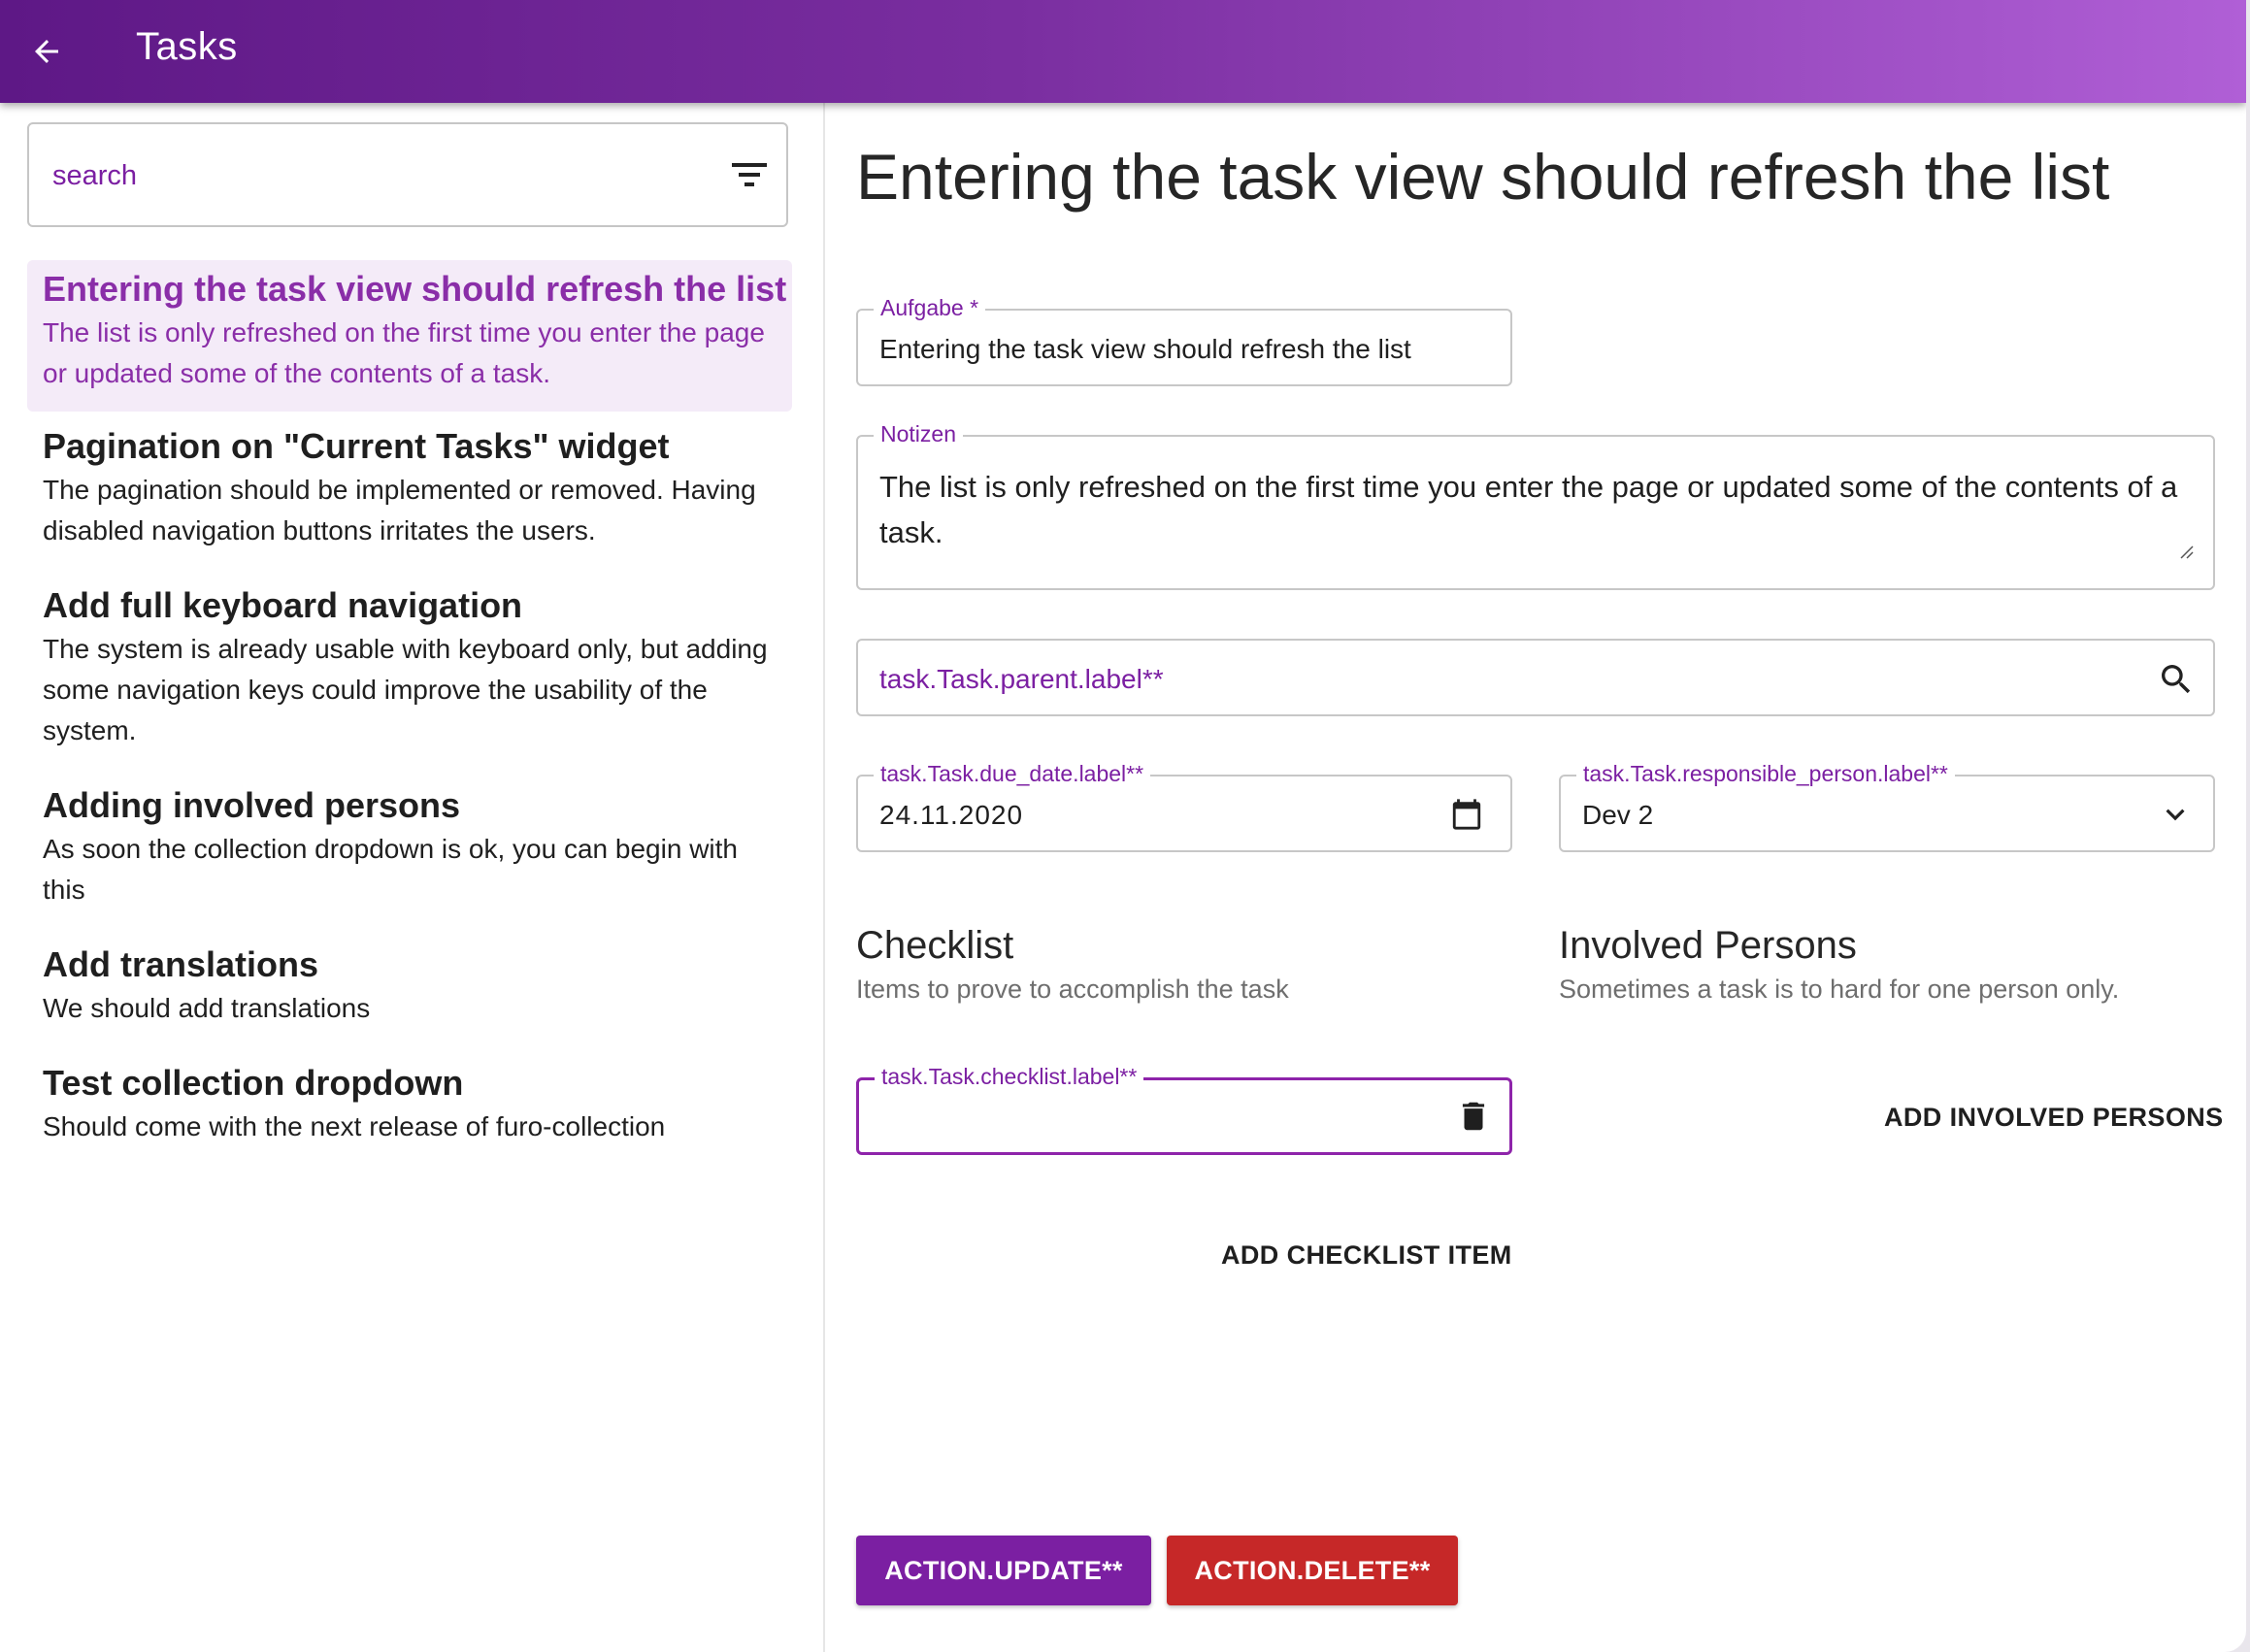  What do you see at coordinates (2054, 1118) in the screenshot?
I see `add-involved-persons-button: ADD INVOLVED PERSONS` at bounding box center [2054, 1118].